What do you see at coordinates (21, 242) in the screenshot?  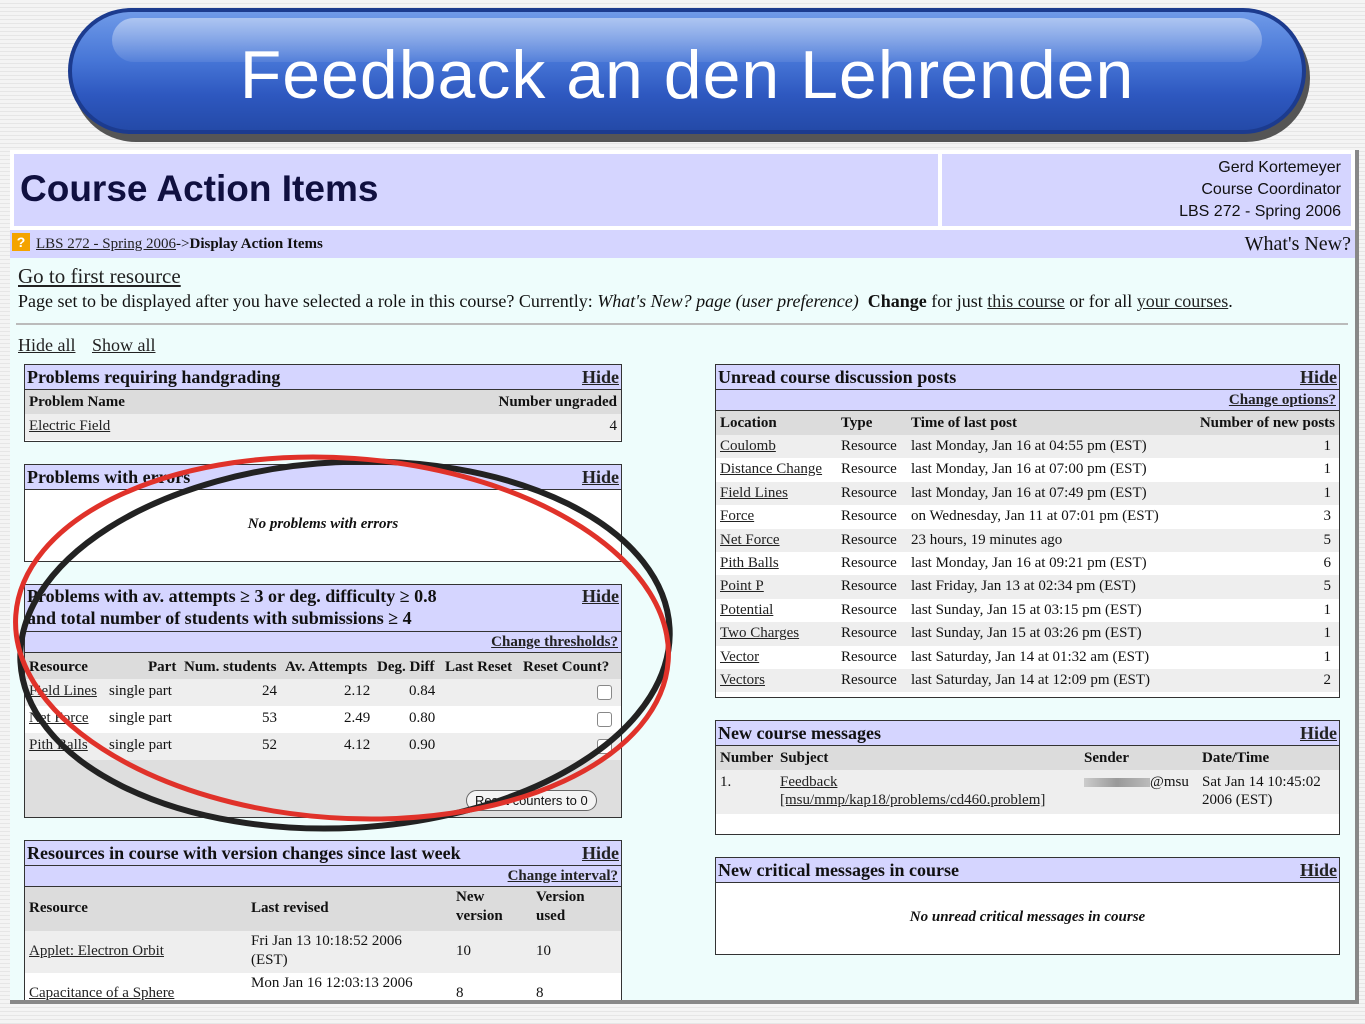 I see `help-icon: ?` at bounding box center [21, 242].